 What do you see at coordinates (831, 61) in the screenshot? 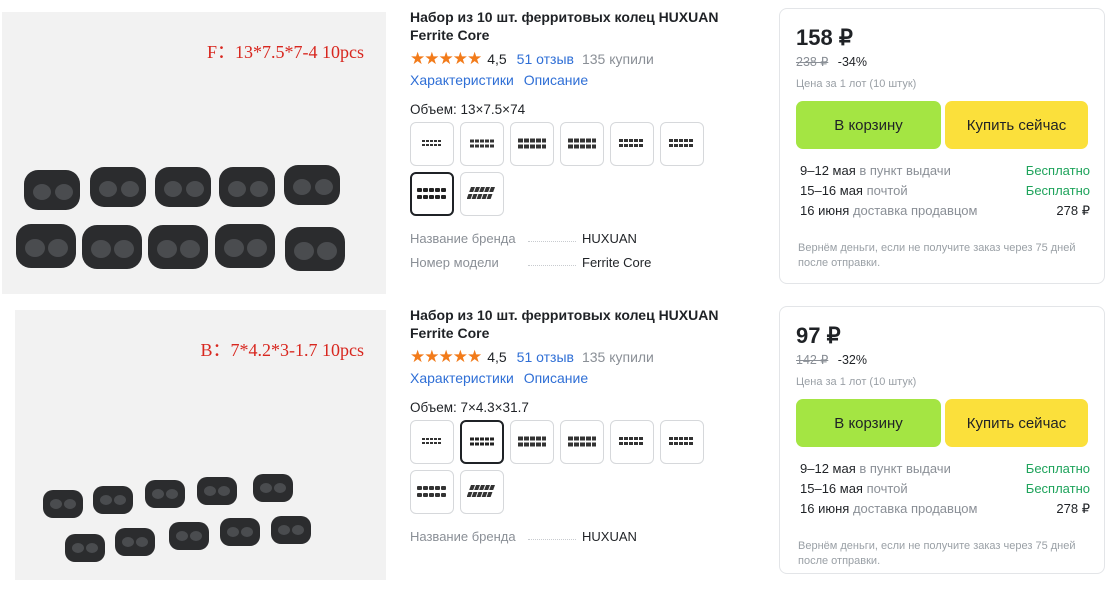
I see `old-price-line: 238 ₽ -34%` at bounding box center [831, 61].